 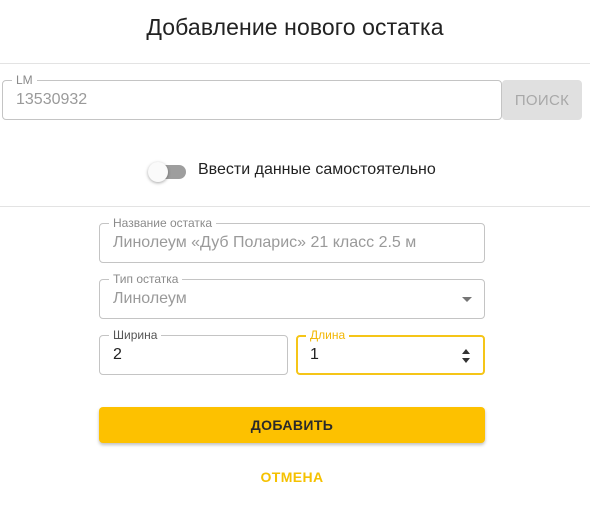 What do you see at coordinates (390, 351) in the screenshot?
I see `length-field: Длина 1` at bounding box center [390, 351].